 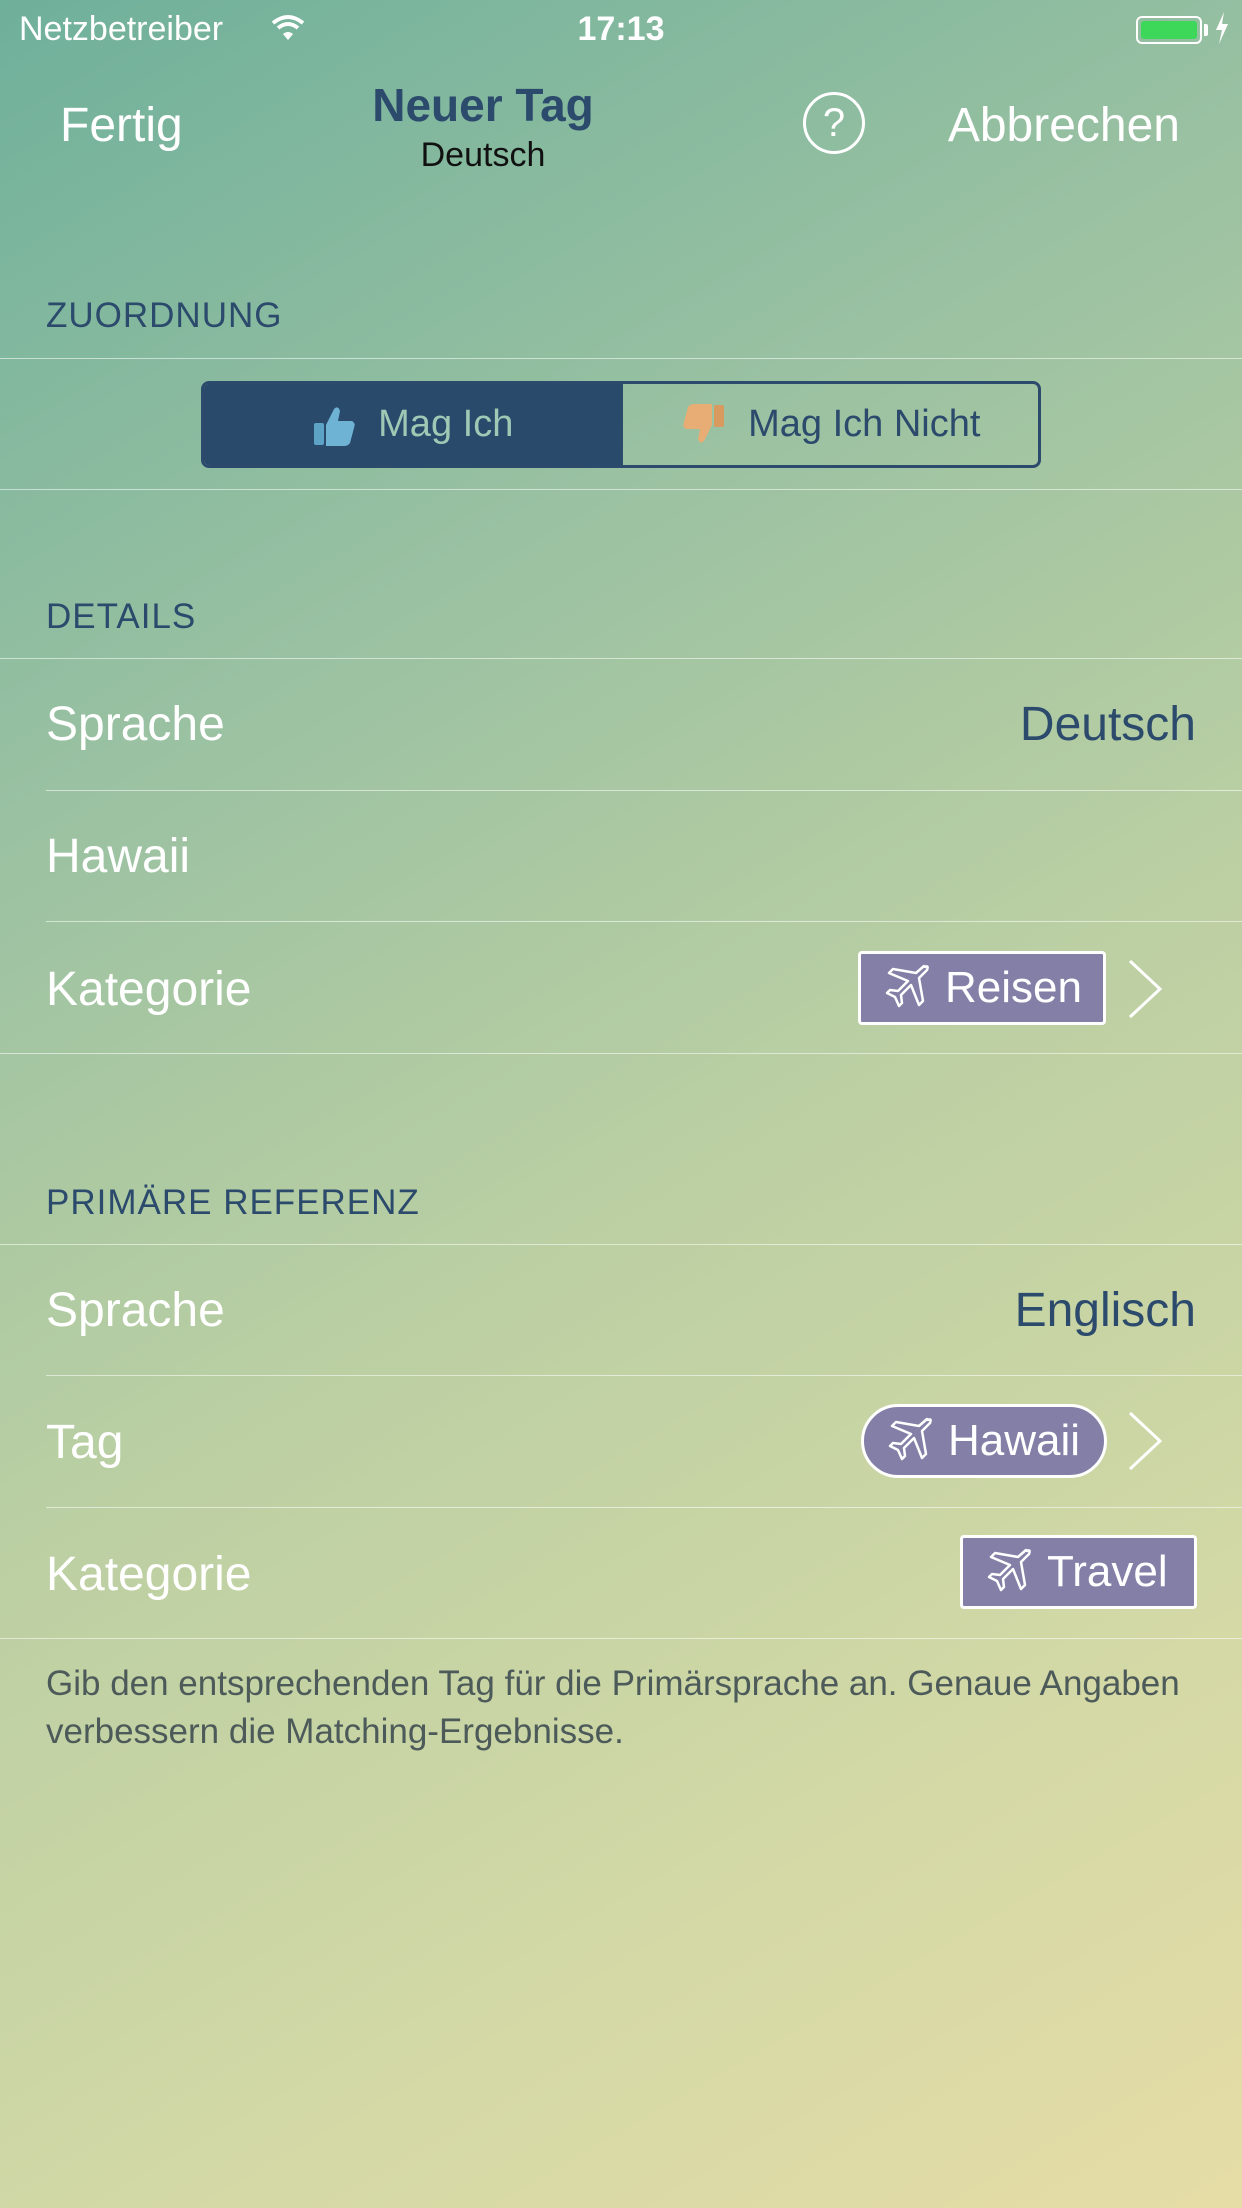 I want to click on reference-language-value: Englisch, so click(x=1105, y=1310).